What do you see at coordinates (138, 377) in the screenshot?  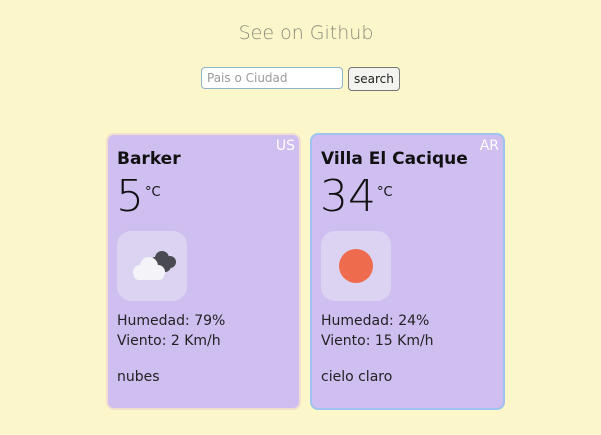 I see `weather-description: nubes` at bounding box center [138, 377].